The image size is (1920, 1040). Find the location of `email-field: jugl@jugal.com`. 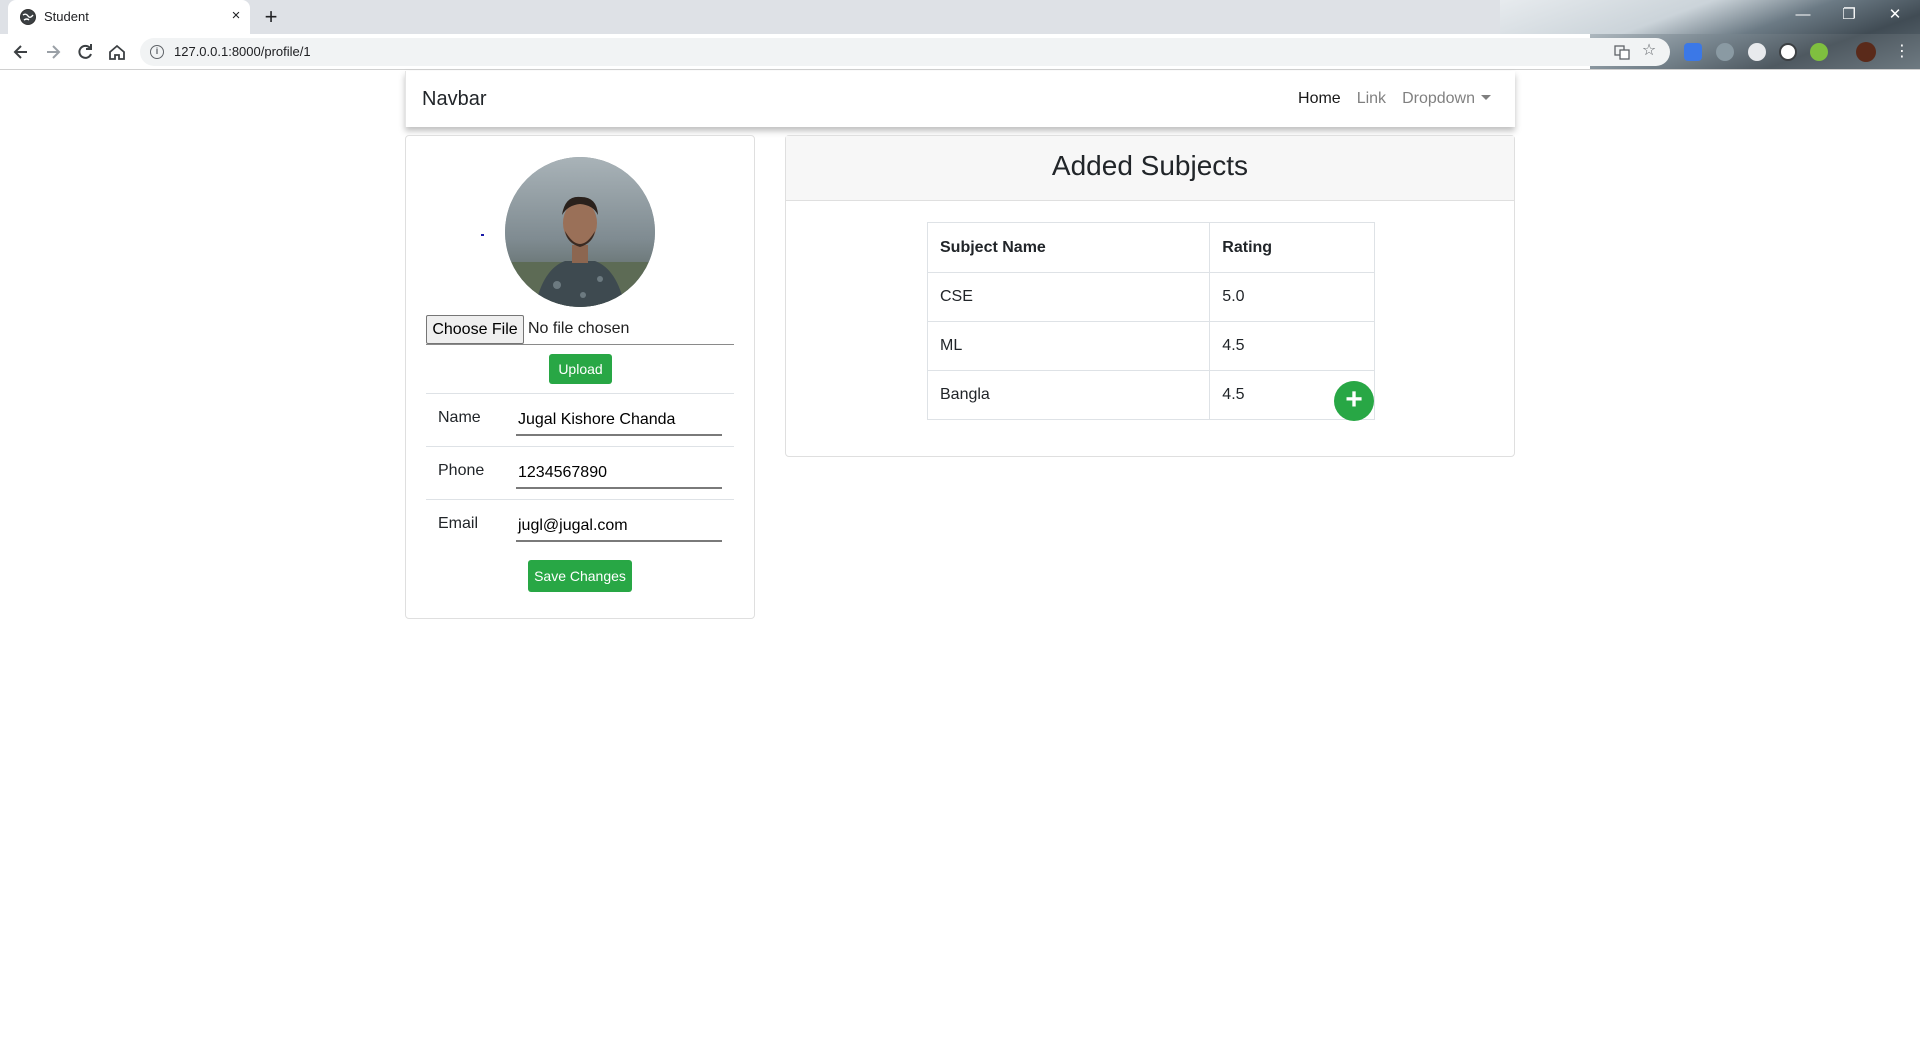

email-field: jugl@jugal.com is located at coordinates (619, 528).